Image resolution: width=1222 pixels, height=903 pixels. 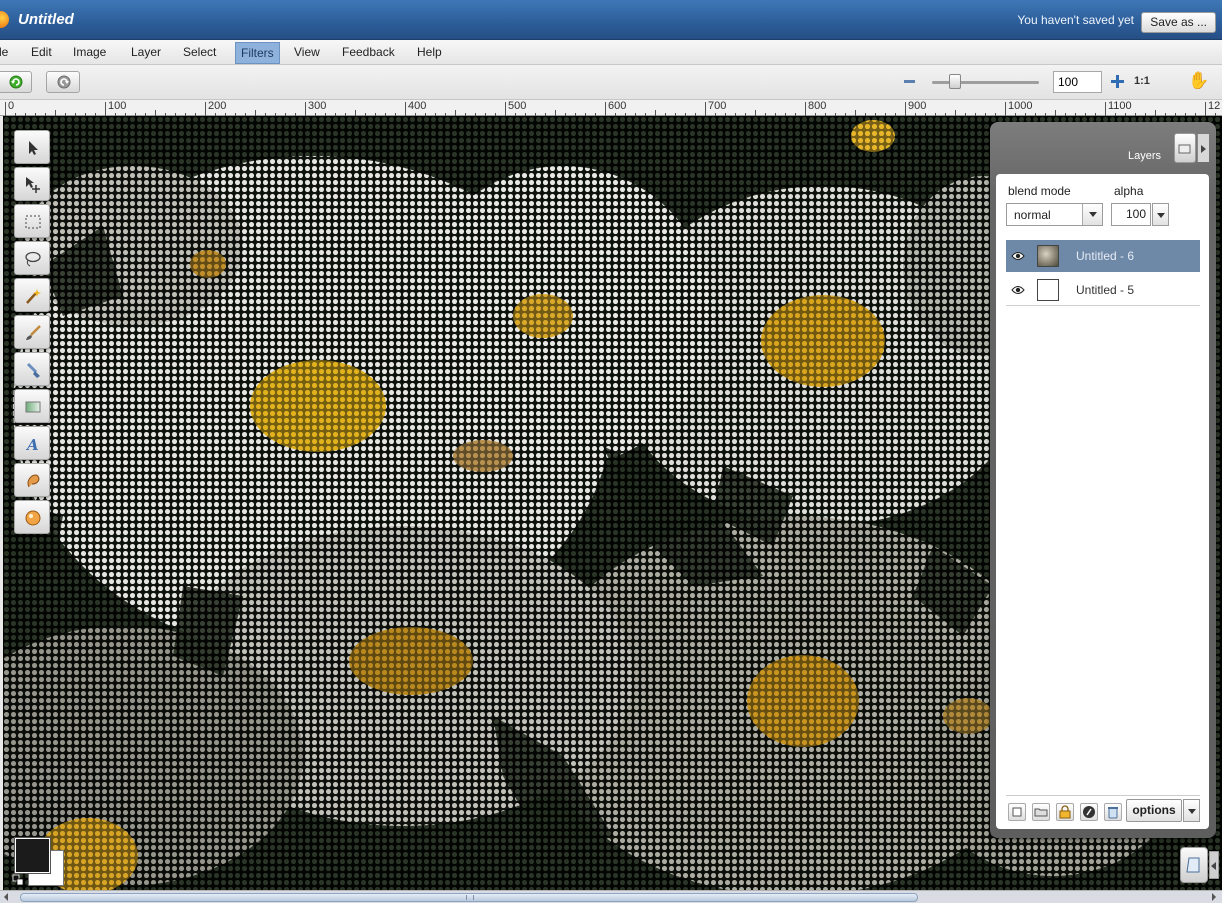 I want to click on folder-icon, so click(x=1041, y=812).